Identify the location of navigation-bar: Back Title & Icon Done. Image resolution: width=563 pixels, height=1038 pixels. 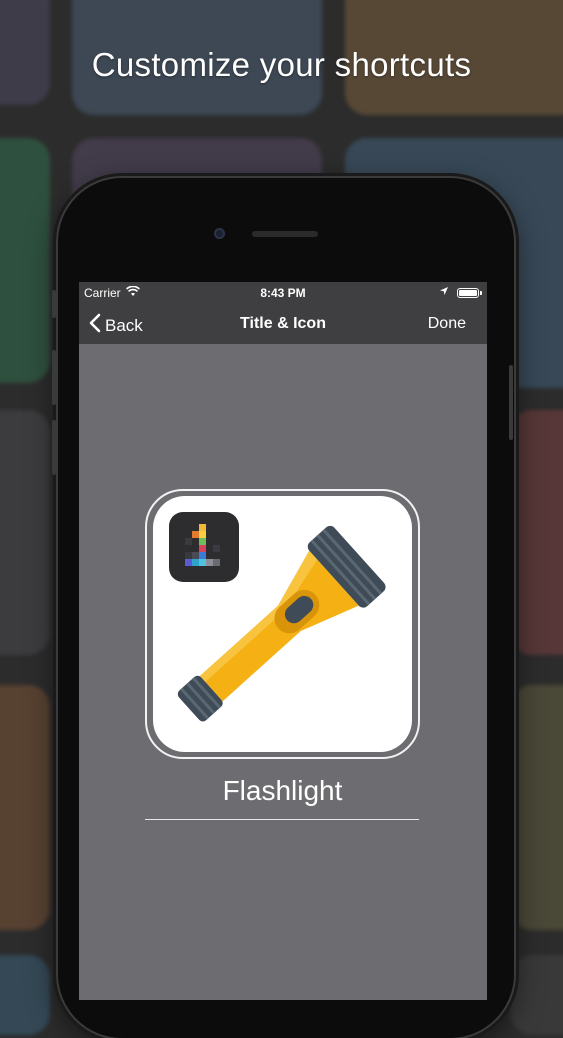
(283, 324).